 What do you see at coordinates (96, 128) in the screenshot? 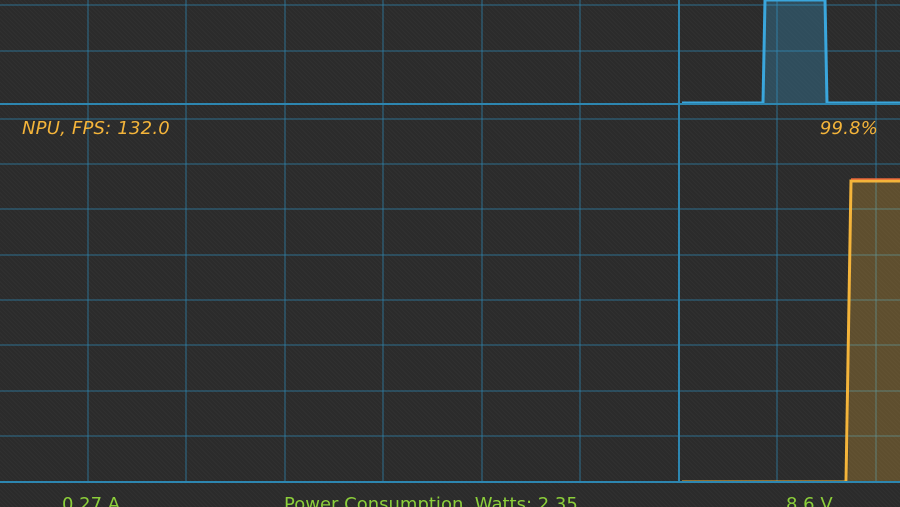
I see `npu-fps-label: NPU, FPS: 132.0` at bounding box center [96, 128].